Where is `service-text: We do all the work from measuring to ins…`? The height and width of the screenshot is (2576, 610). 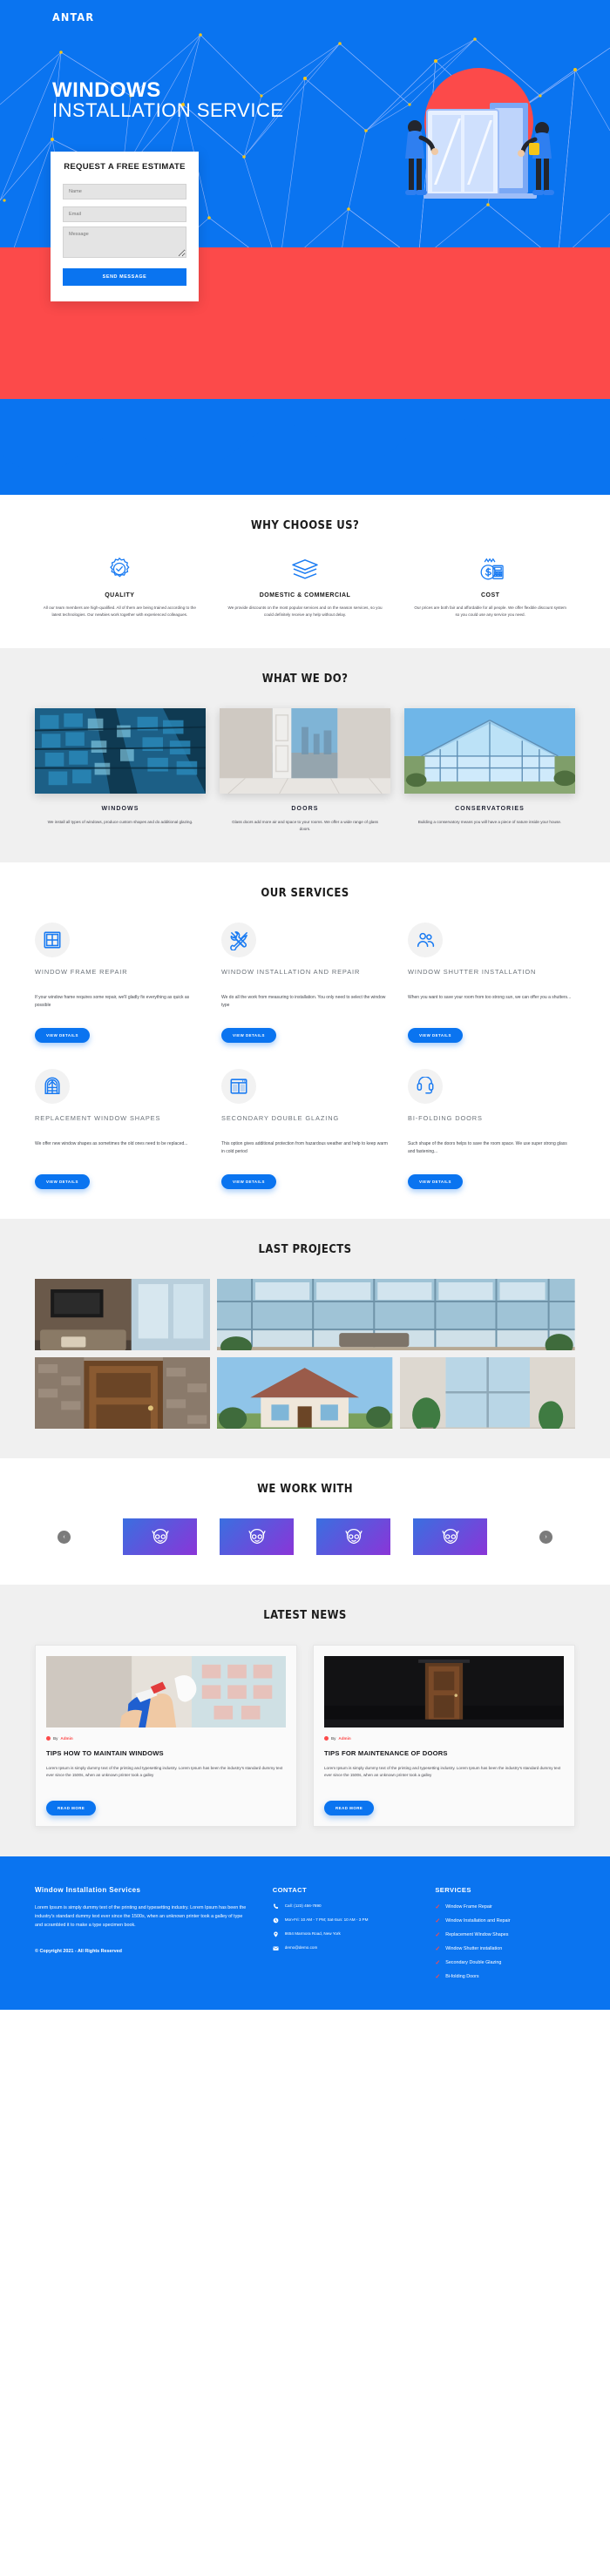 service-text: We do all the work from measuring to ins… is located at coordinates (303, 1001).